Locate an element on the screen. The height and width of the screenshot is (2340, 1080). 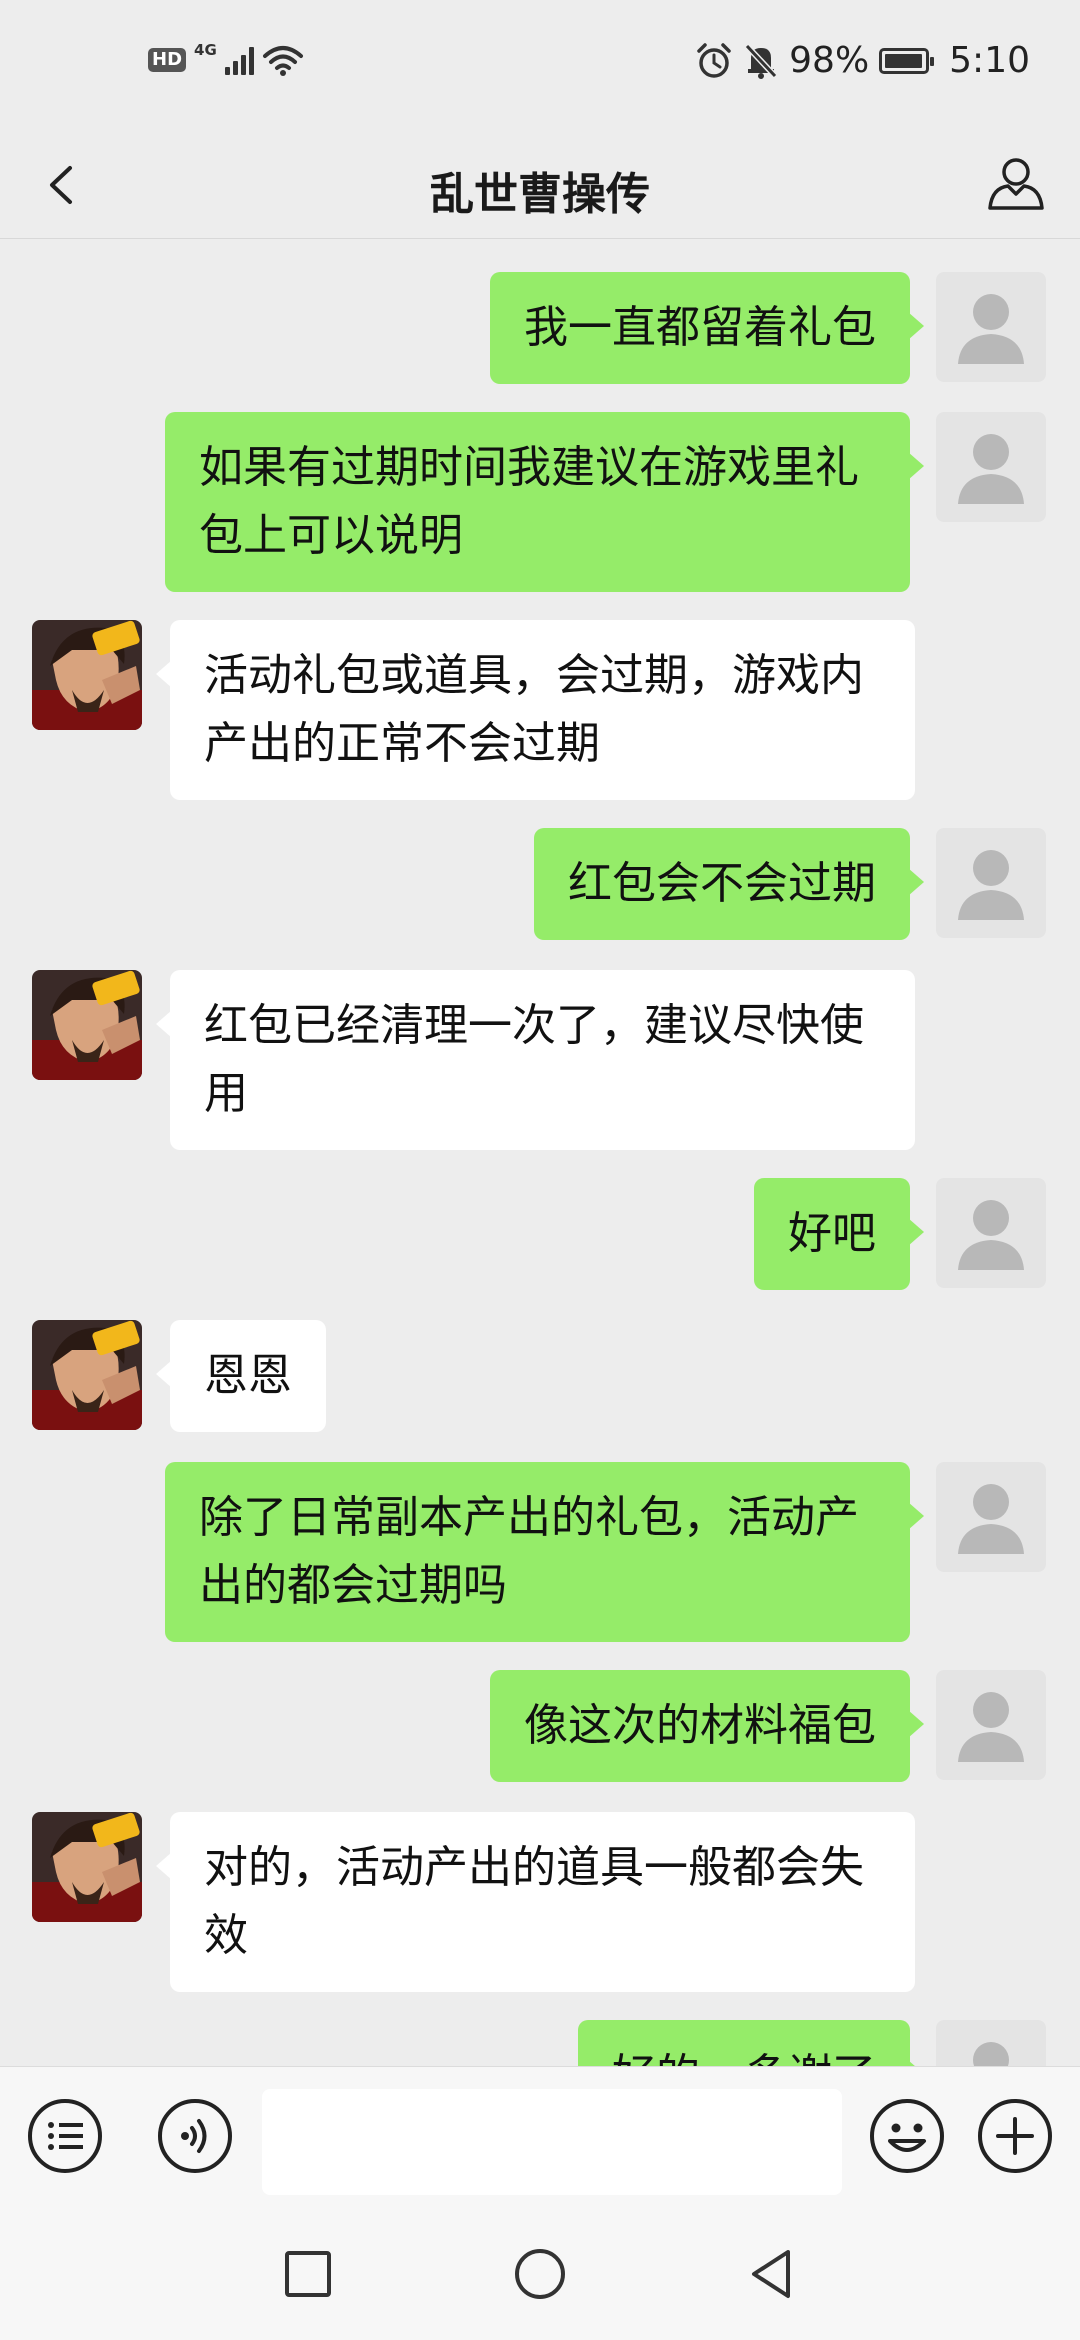
plus-icon is located at coordinates (1015, 2136).